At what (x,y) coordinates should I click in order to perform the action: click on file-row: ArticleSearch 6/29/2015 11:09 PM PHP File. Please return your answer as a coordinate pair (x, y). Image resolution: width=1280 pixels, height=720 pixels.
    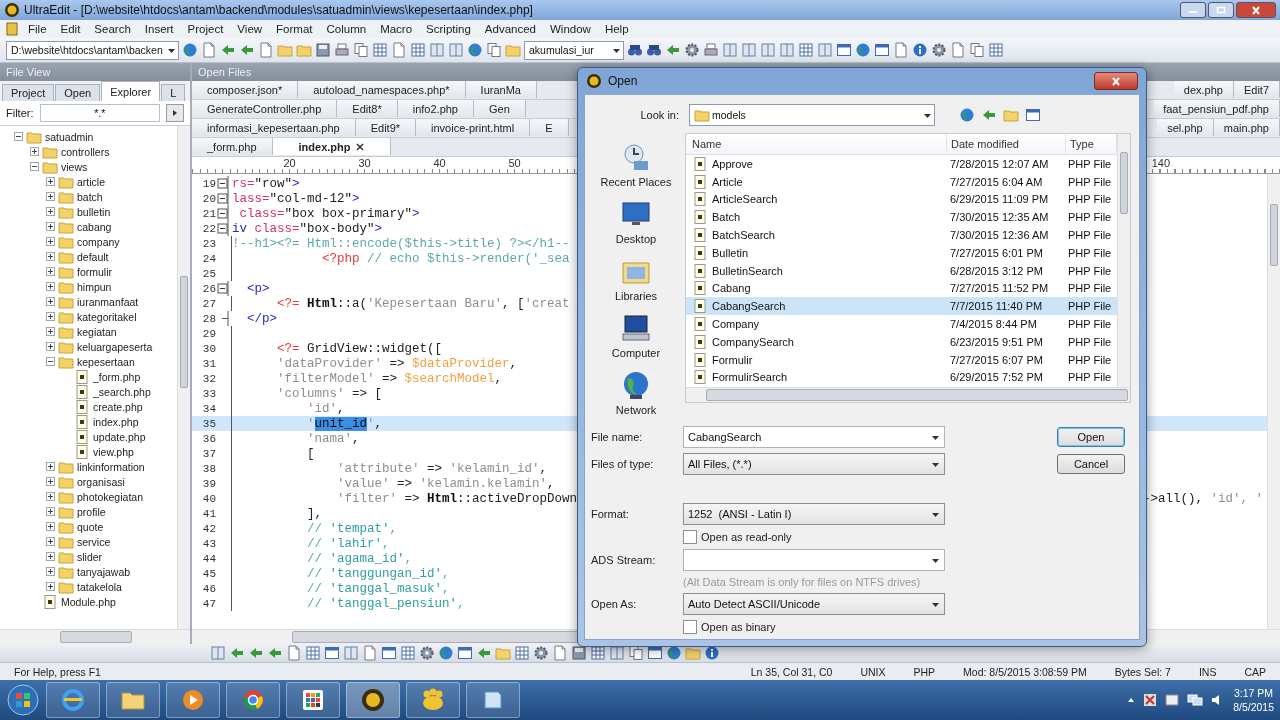
    Looking at the image, I should click on (901, 199).